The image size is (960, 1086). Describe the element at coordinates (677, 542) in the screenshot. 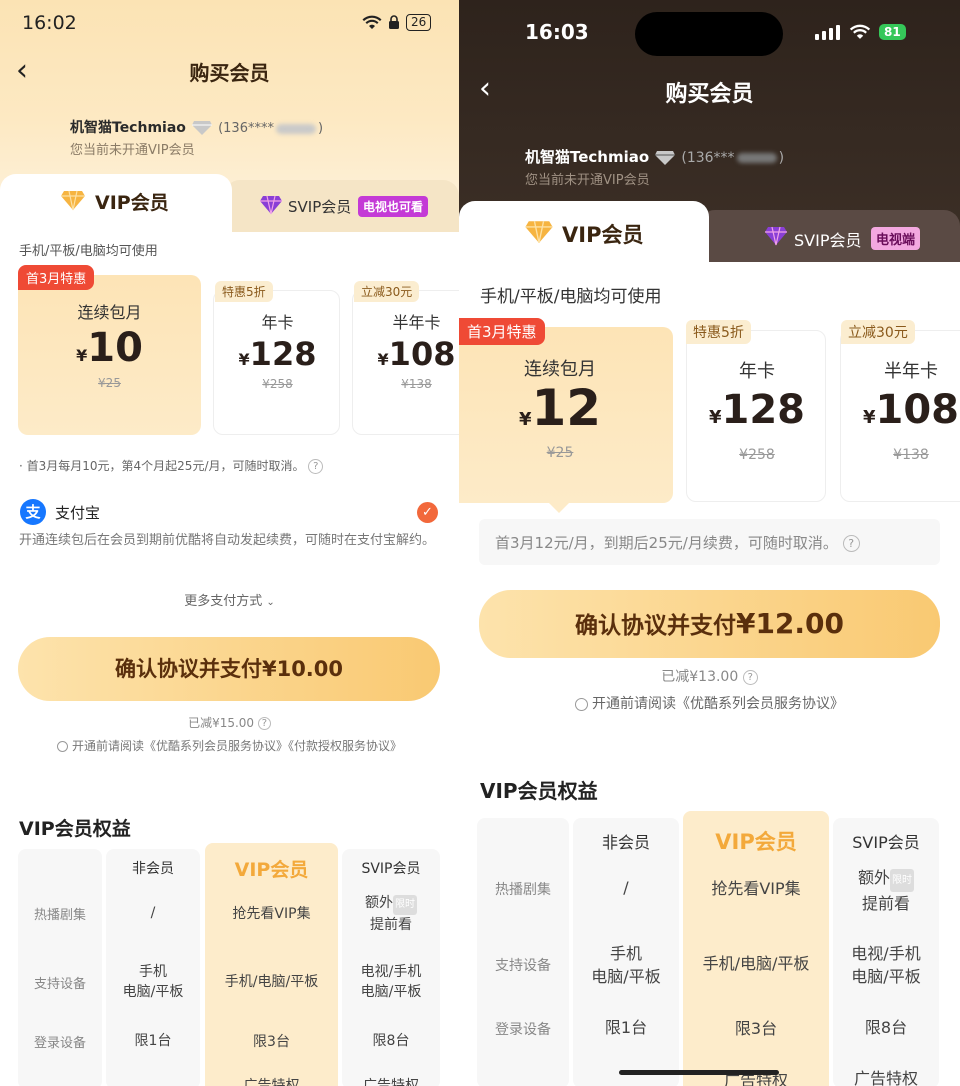

I see `plan-note: 首3月12元/月，到期后25元/月续费，可随时取消。 ?` at that location.